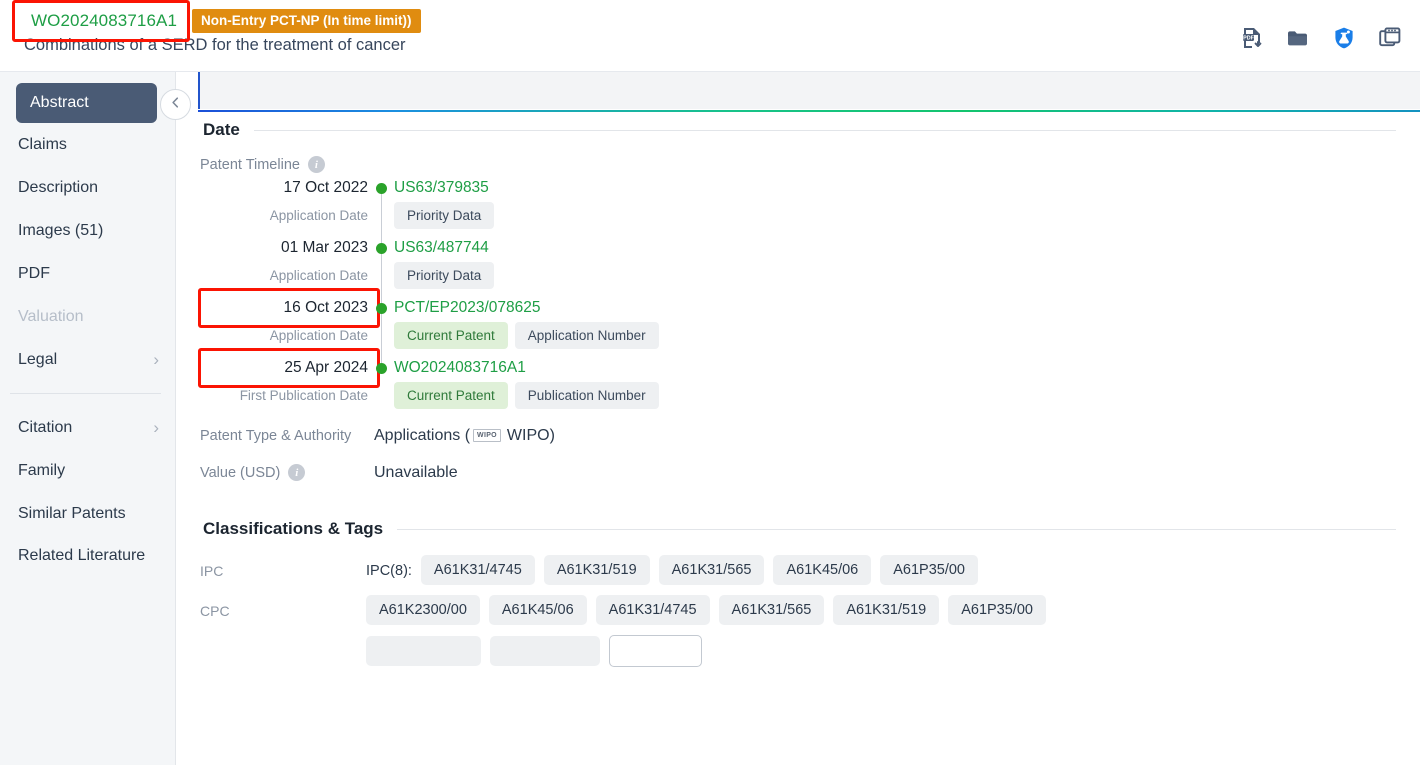 This screenshot has height=765, width=1420. Describe the element at coordinates (87, 316) in the screenshot. I see `sidebar-item-valuation: Valuation` at that location.